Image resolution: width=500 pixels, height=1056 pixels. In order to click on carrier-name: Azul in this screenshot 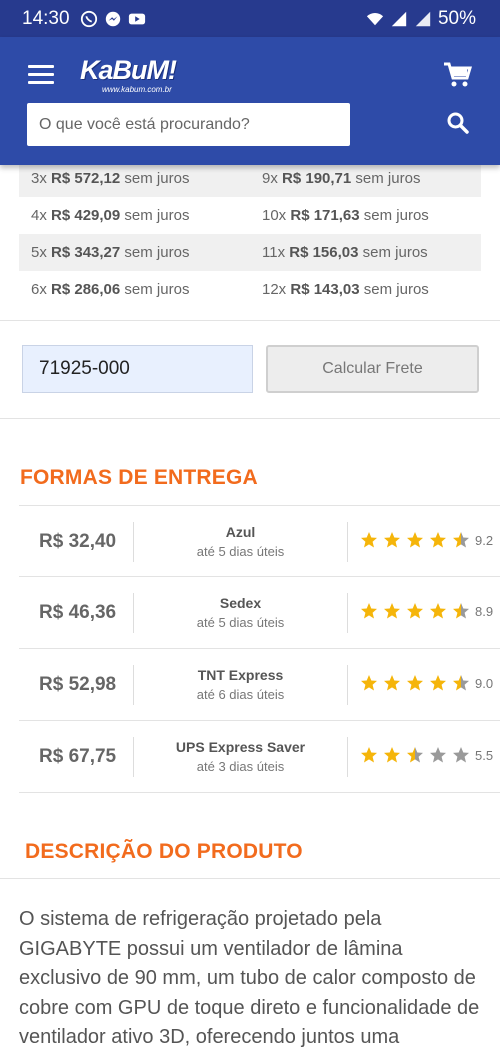, I will do `click(240, 532)`.